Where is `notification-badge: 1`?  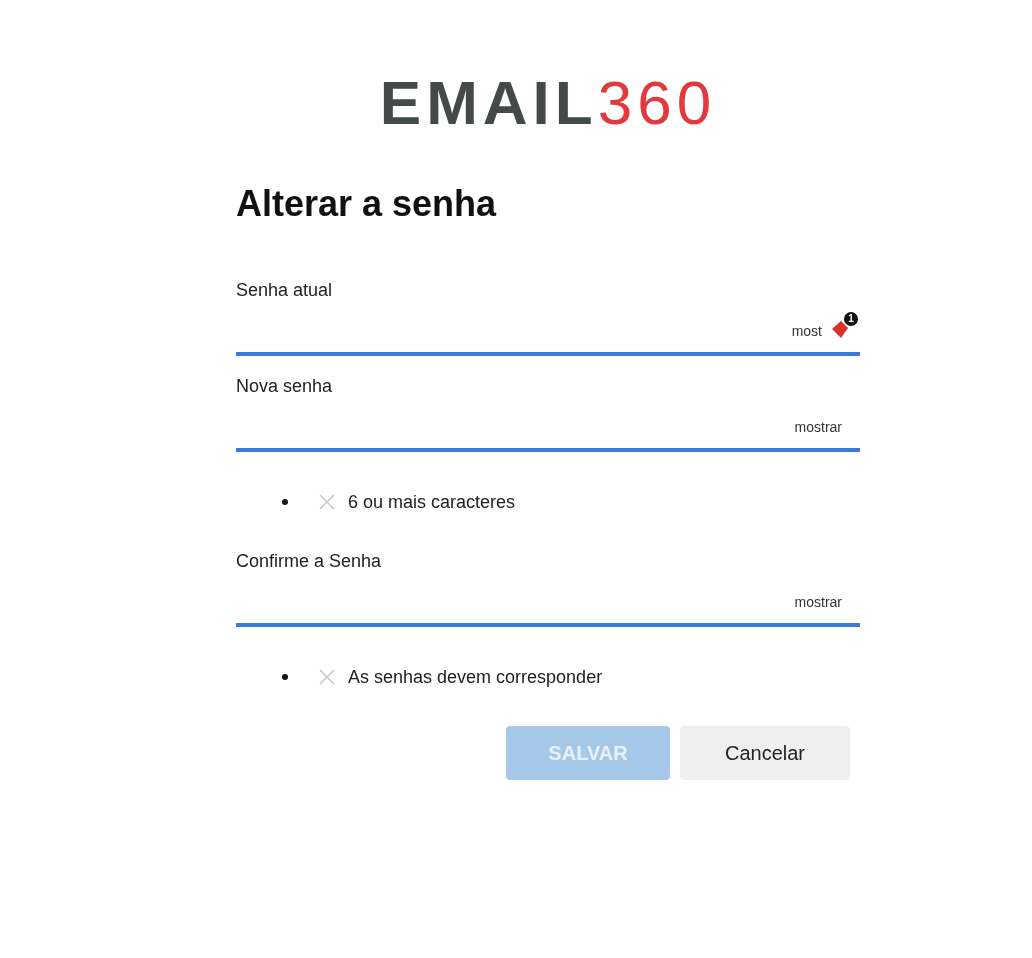
notification-badge: 1 is located at coordinates (851, 319).